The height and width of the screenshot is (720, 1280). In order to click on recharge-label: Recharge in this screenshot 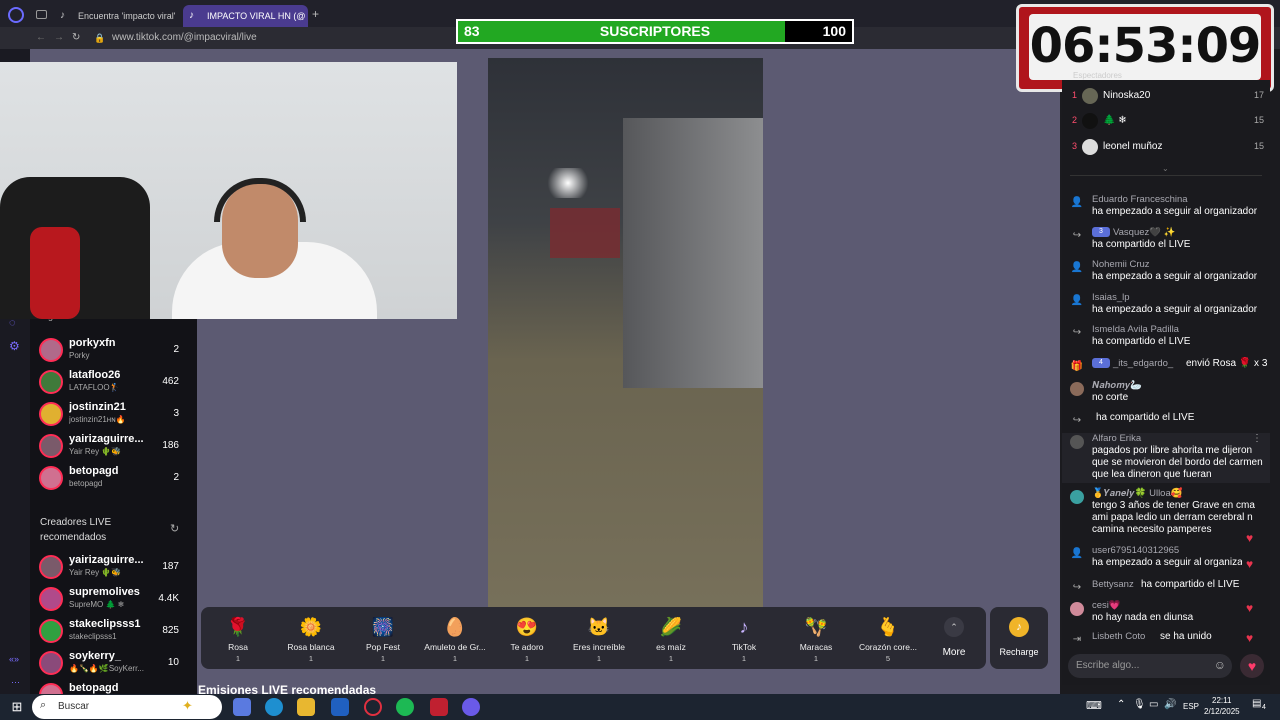, I will do `click(1019, 652)`.